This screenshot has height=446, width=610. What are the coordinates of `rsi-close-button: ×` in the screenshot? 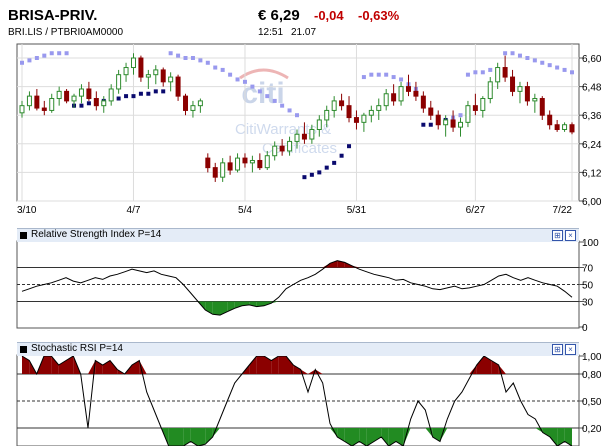 It's located at (570, 235).